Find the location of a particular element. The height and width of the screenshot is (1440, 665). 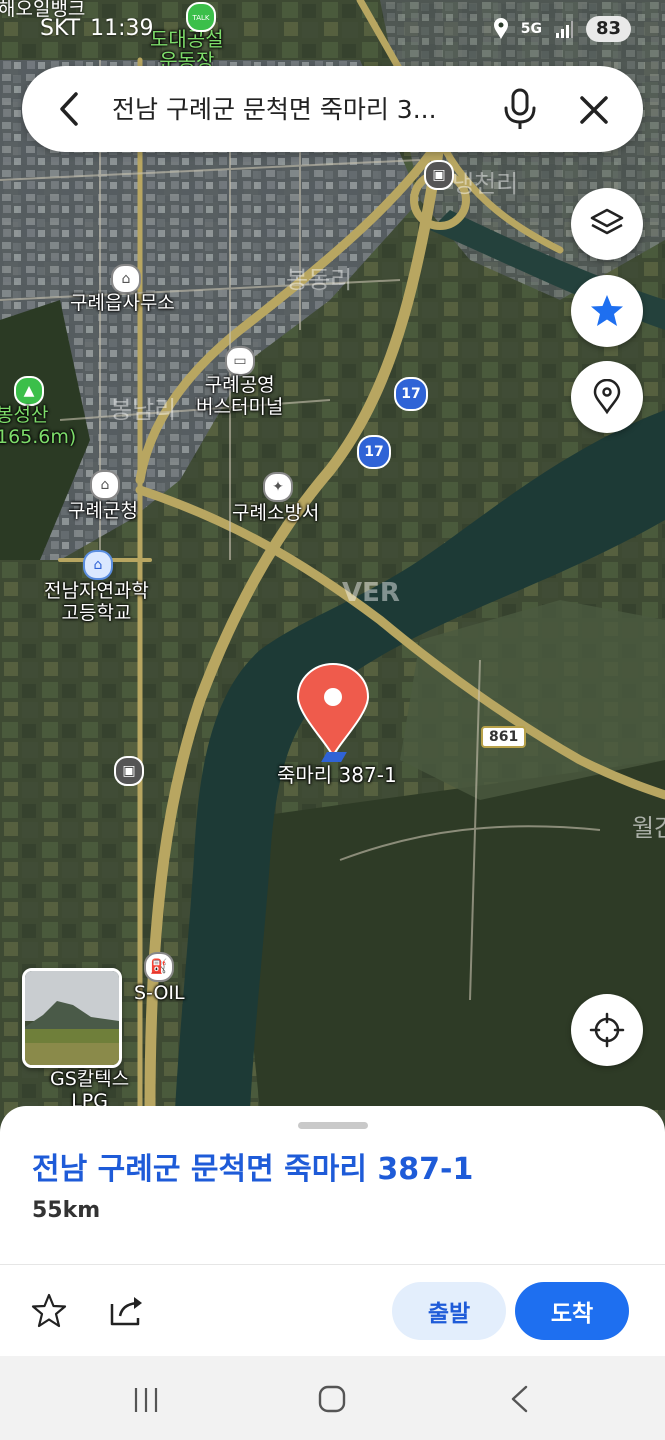

mountain-icon: ▲ is located at coordinates (29, 391).